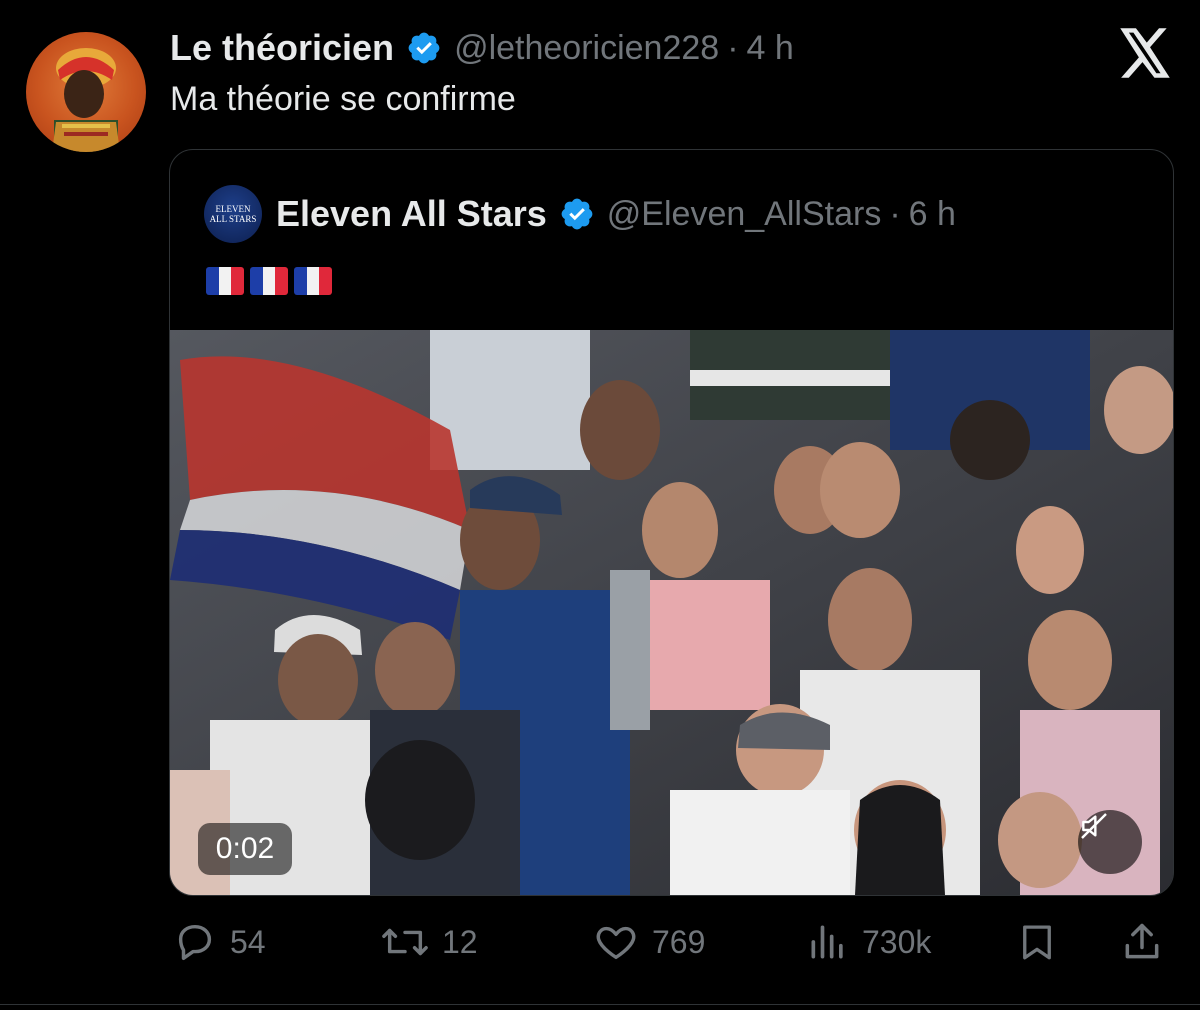 The image size is (1200, 1010). I want to click on heart-icon, so click(616, 943).